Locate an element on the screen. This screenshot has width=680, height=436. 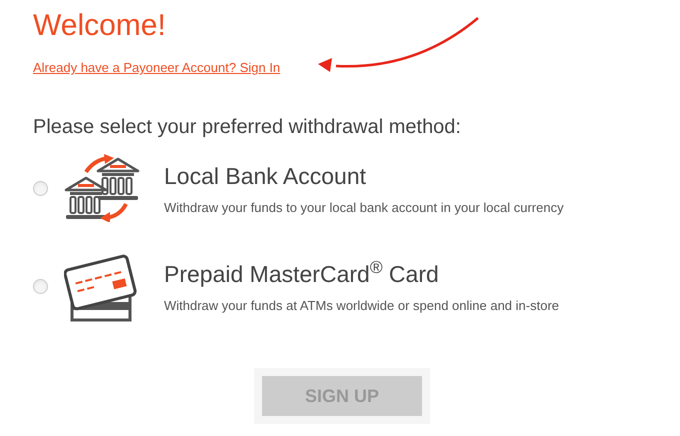
option-title: Prepaid MasterCard$^{®}$ Card is located at coordinates (302, 273).